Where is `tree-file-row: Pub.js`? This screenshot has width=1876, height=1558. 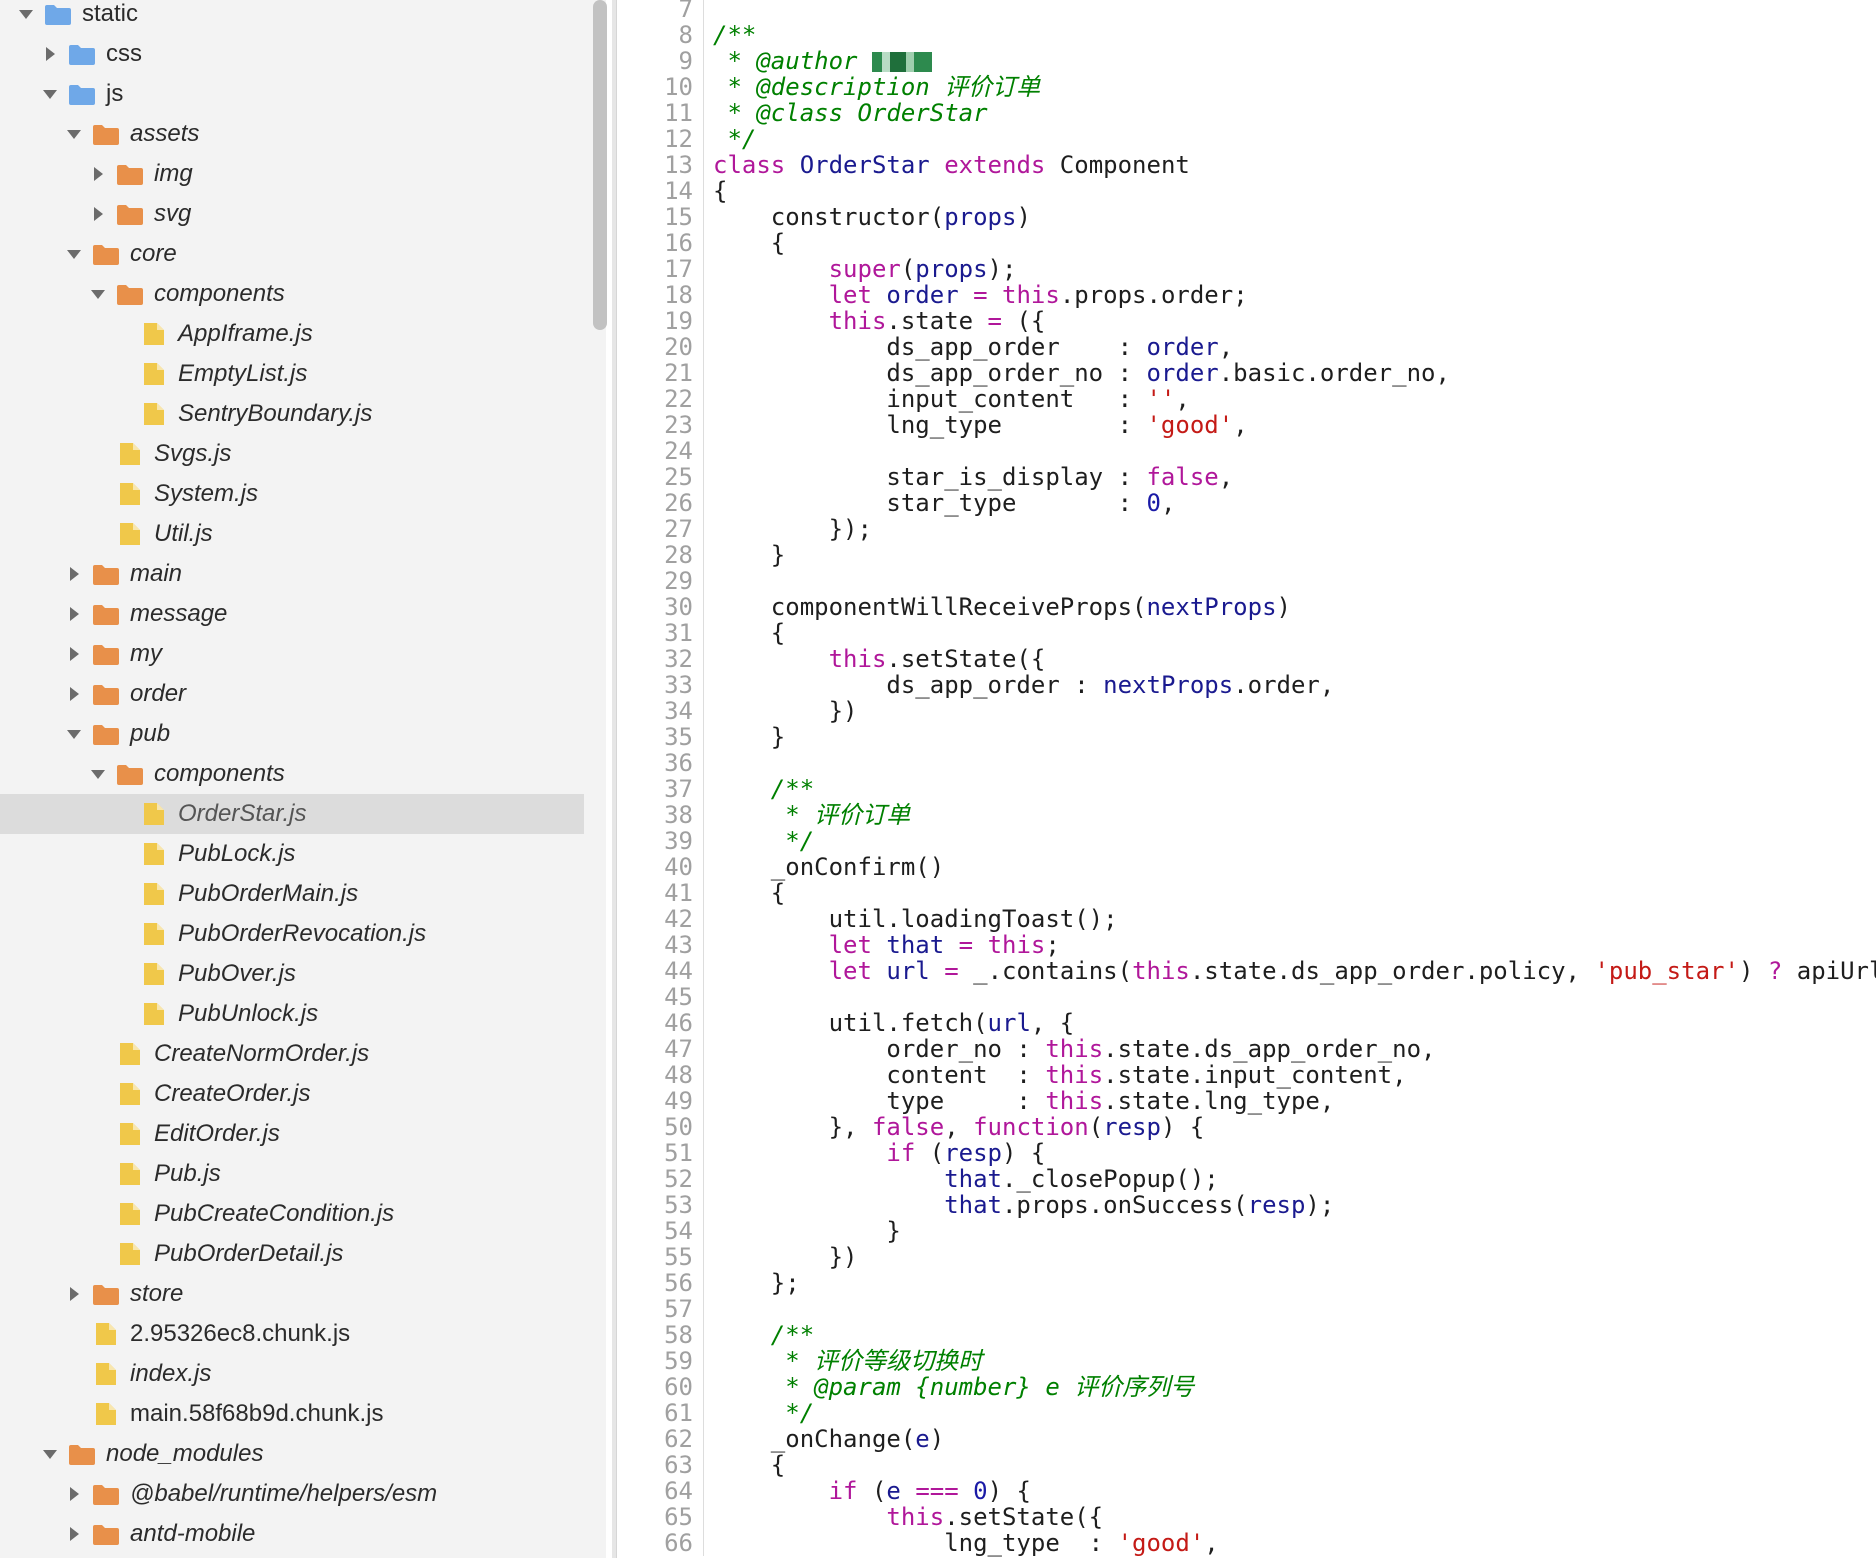 tree-file-row: Pub.js is located at coordinates (292, 1174).